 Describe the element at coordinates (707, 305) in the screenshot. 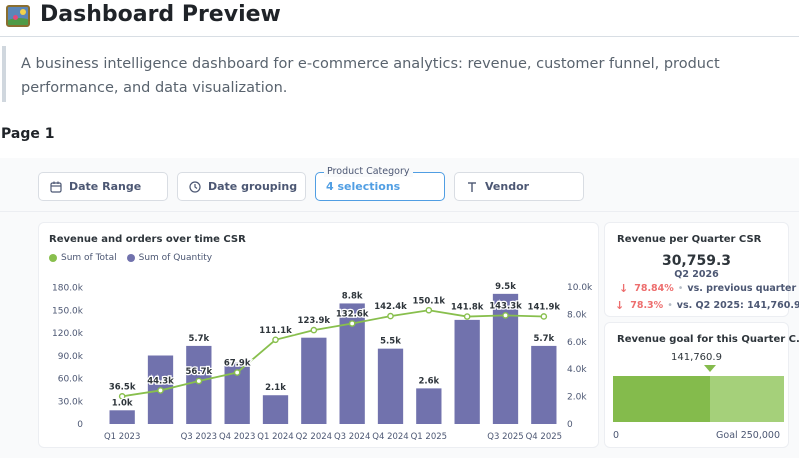

I see `kpi-change-year: ↓ 78.3% • vs. Q2 2025: 141,760.9` at that location.